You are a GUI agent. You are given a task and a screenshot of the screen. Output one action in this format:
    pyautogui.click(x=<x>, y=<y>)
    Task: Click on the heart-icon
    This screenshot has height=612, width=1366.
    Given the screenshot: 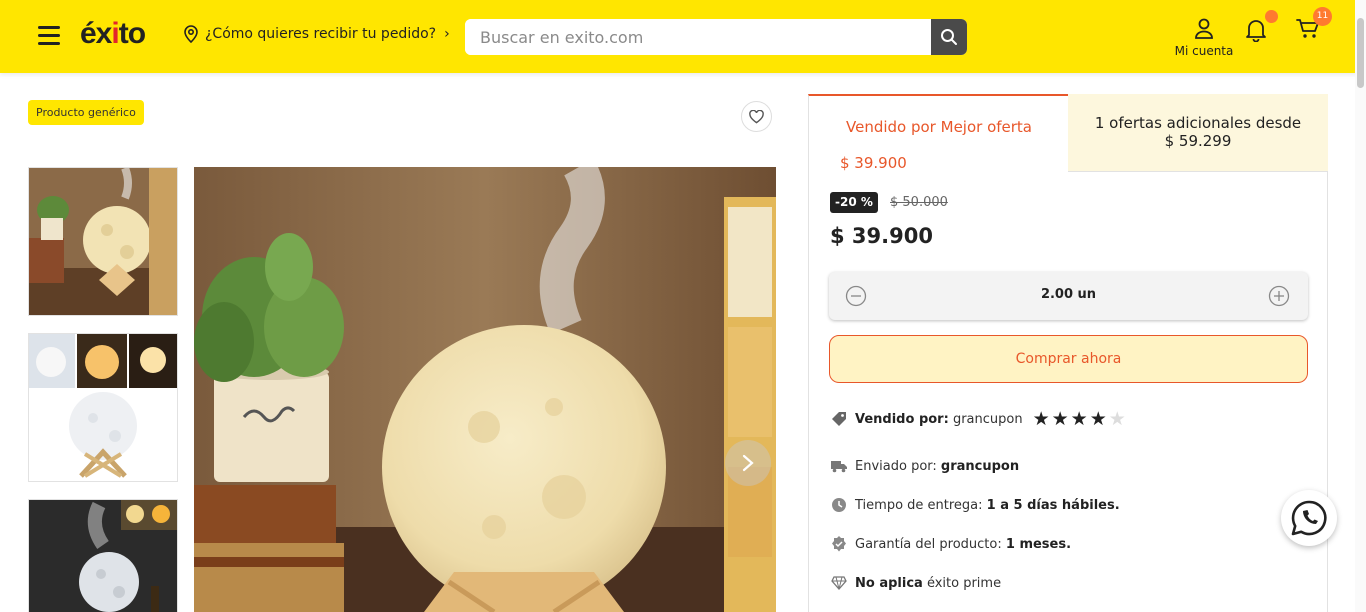 What is the action you would take?
    pyautogui.click(x=756, y=116)
    